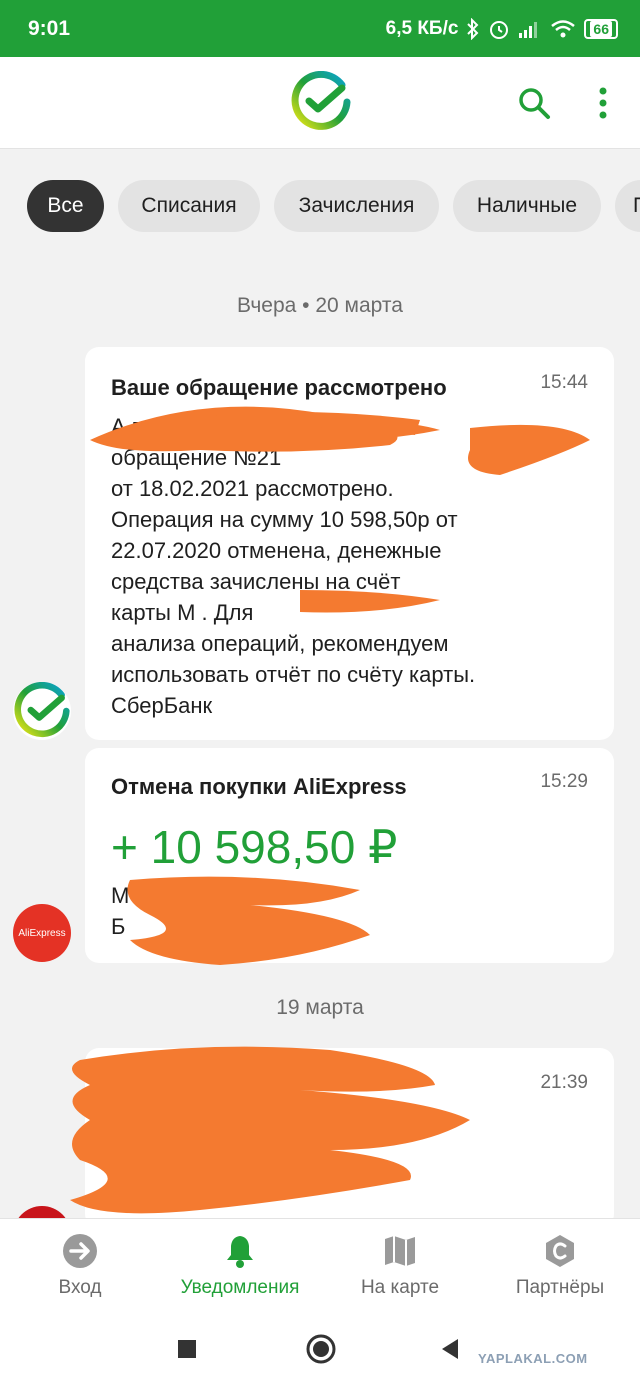 This screenshot has width=640, height=1387. I want to click on nav-label: На карте, so click(400, 1287).